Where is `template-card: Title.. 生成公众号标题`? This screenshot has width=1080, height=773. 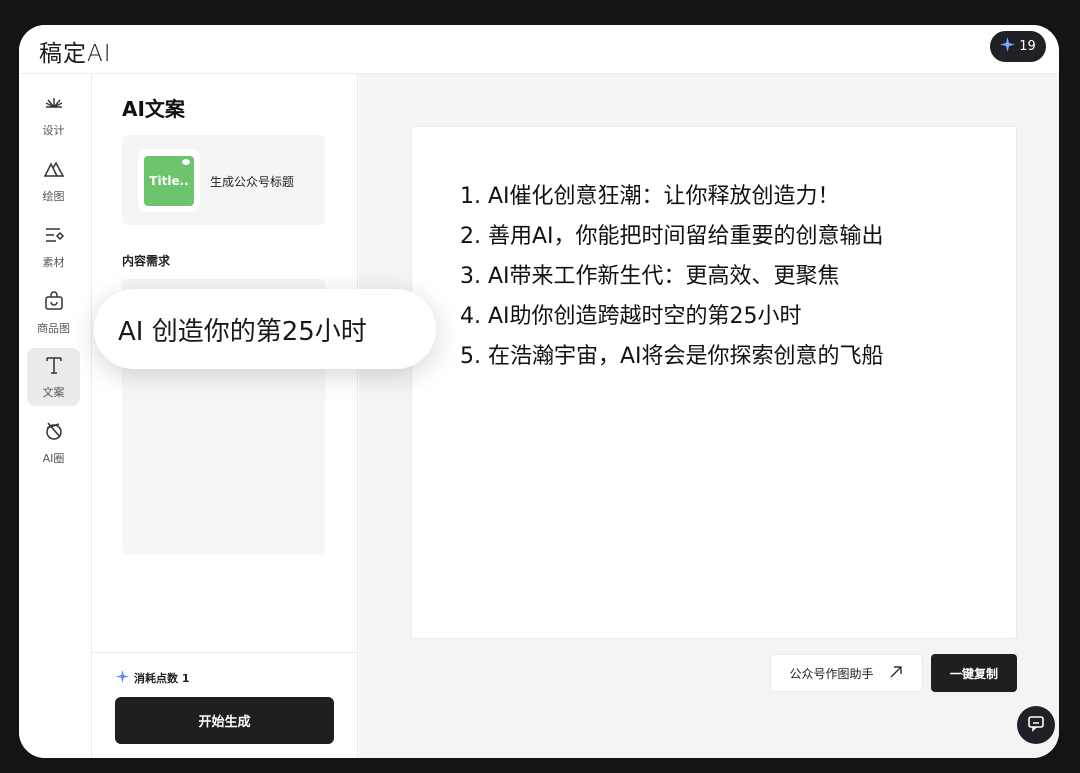 template-card: Title.. 生成公众号标题 is located at coordinates (223, 180).